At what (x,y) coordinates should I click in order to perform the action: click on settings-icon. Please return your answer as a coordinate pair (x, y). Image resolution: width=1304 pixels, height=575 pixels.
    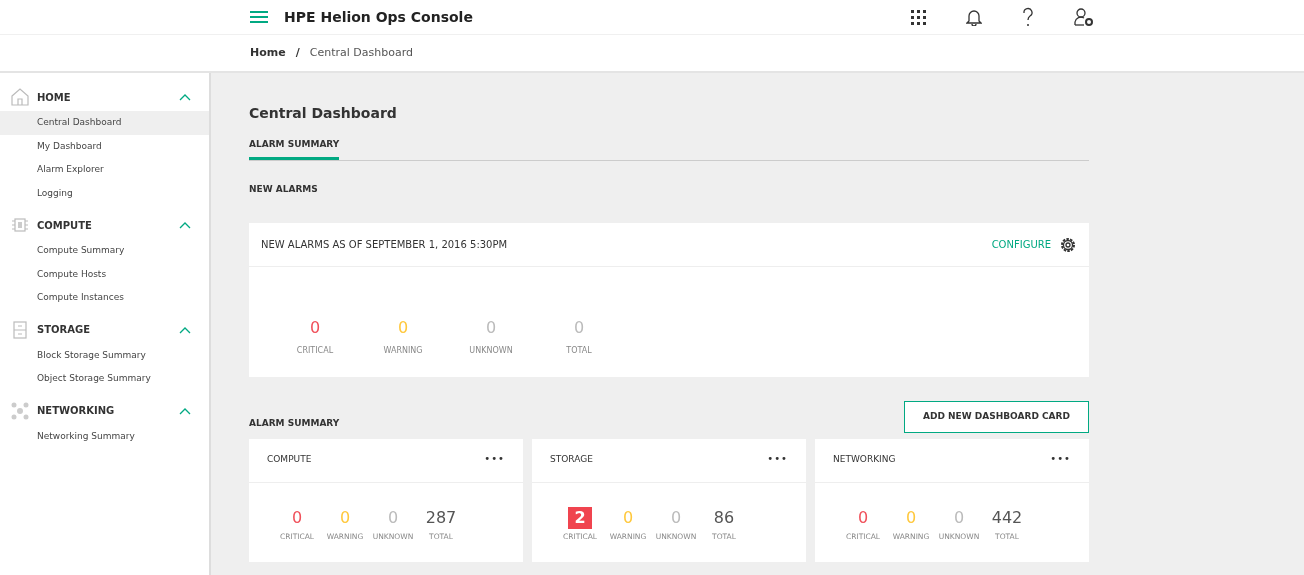
    Looking at the image, I should click on (1068, 244).